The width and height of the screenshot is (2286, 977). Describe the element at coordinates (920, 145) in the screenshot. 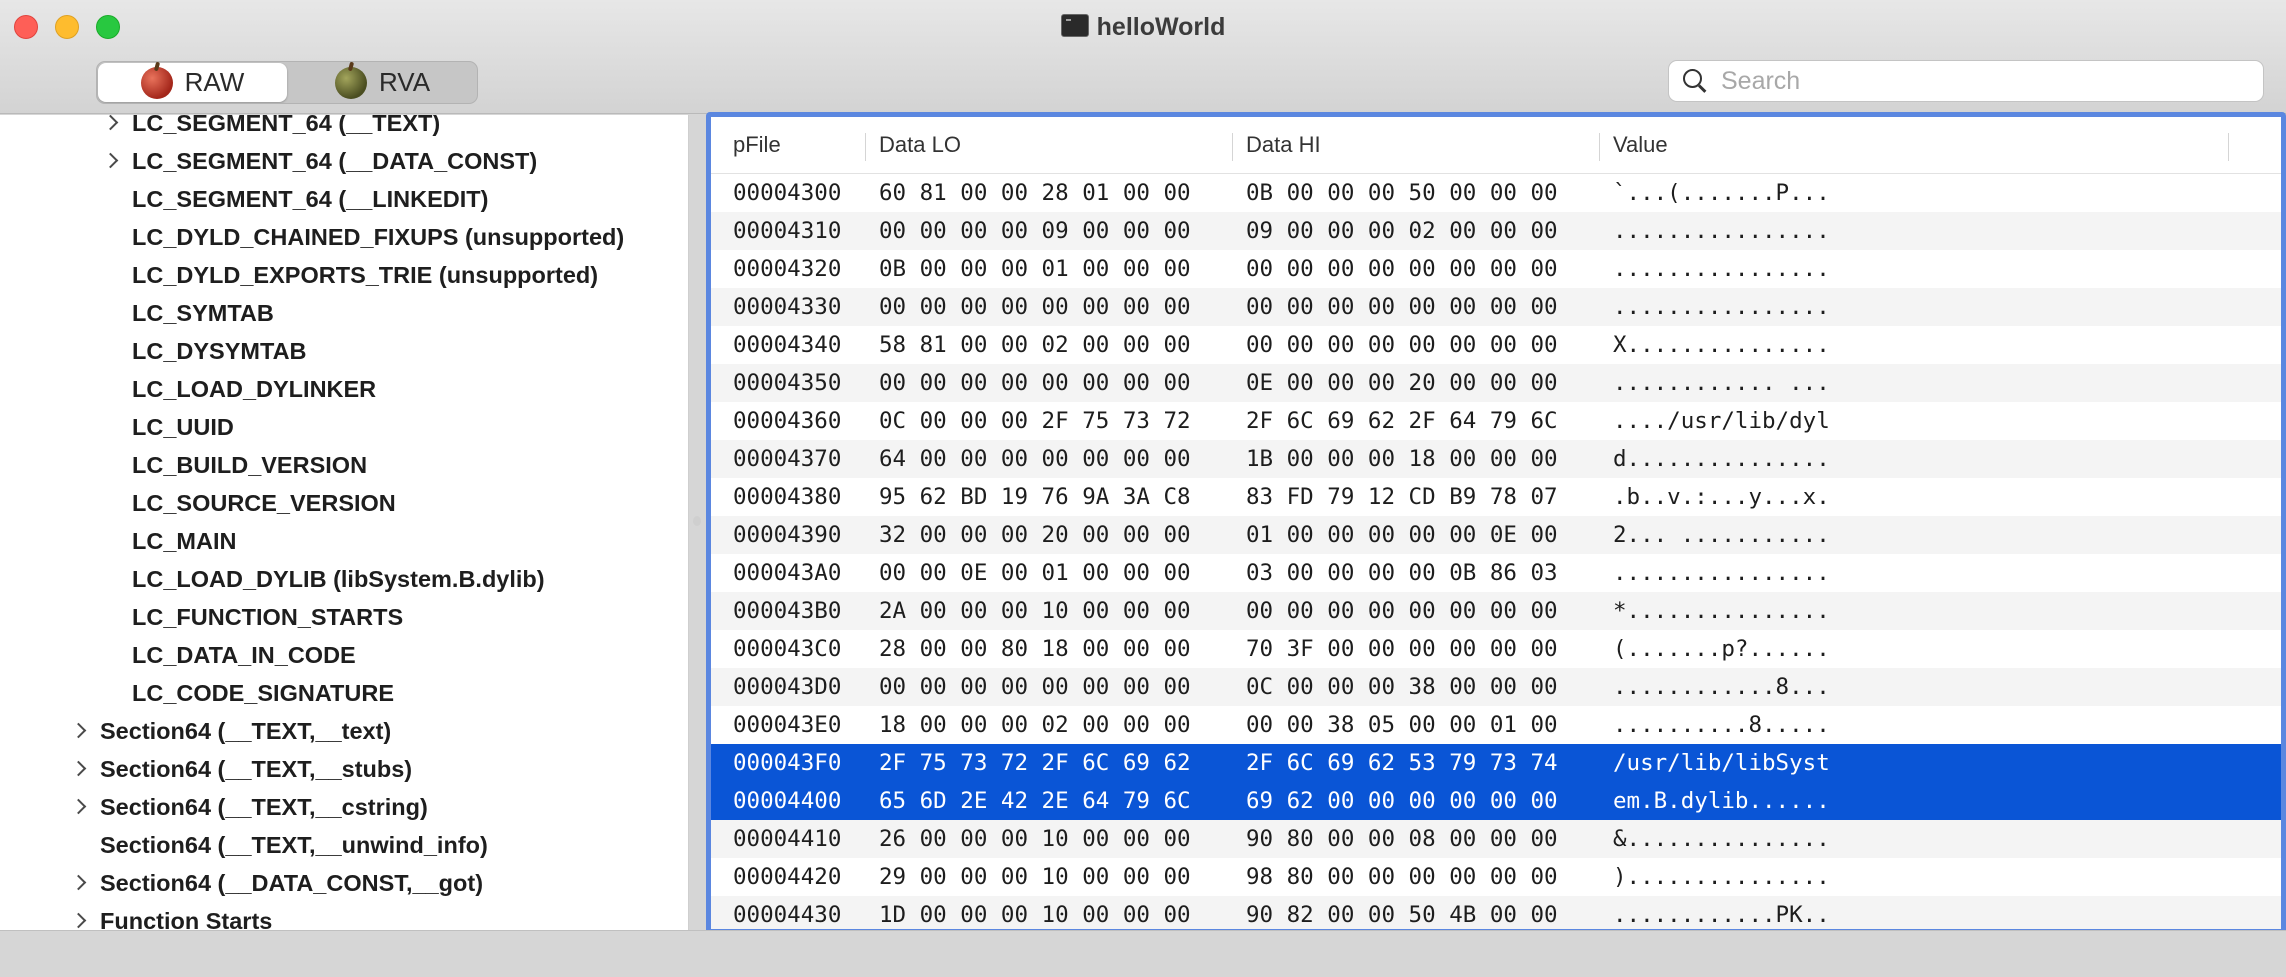

I see `column-header-data-lo: Data LO` at that location.